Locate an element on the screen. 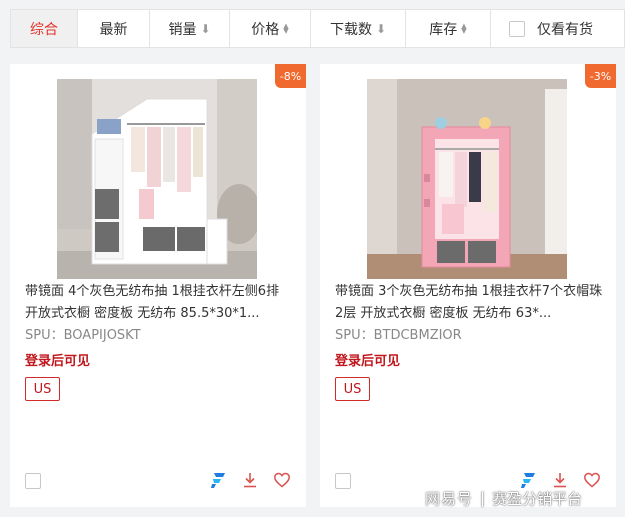 The width and height of the screenshot is (625, 517). watermark: 网易号 | 赛盈分销平台 is located at coordinates (519, 498).